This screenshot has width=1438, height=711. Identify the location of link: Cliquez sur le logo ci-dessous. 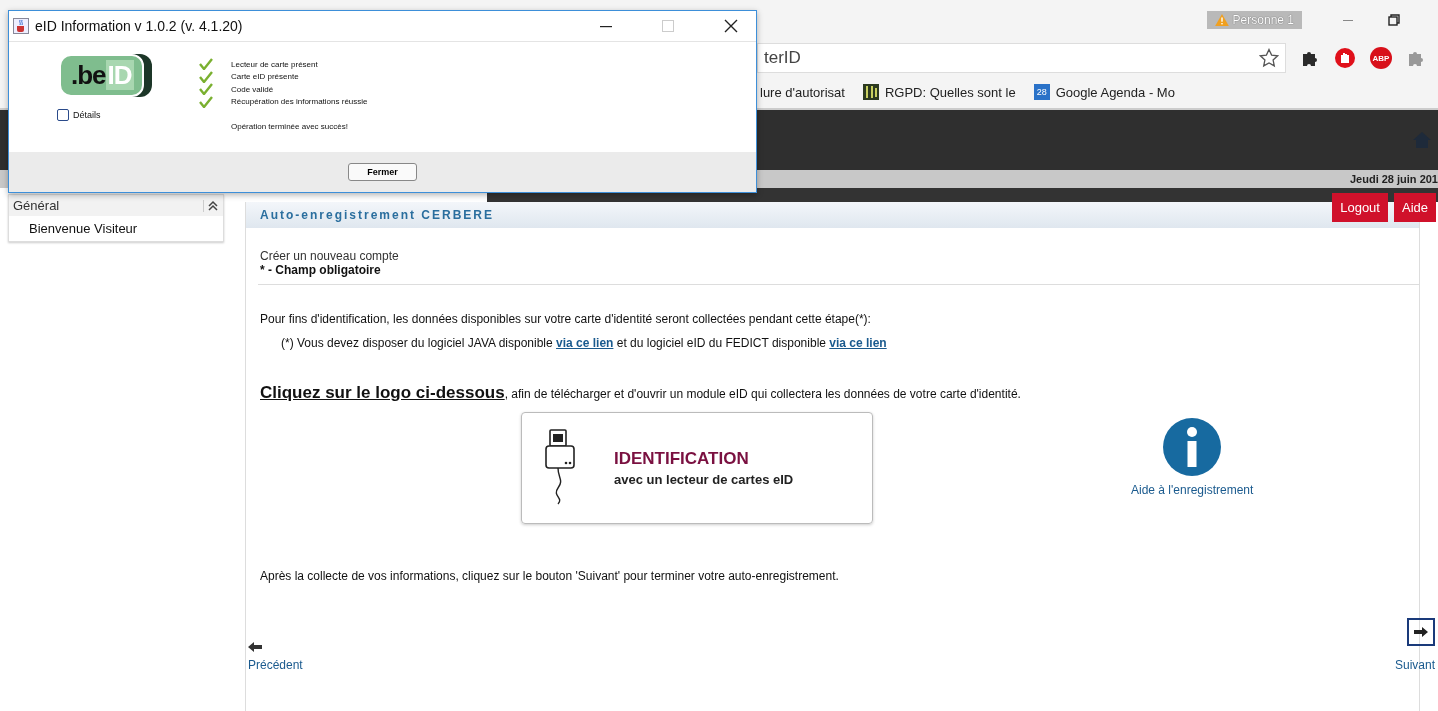
(382, 392).